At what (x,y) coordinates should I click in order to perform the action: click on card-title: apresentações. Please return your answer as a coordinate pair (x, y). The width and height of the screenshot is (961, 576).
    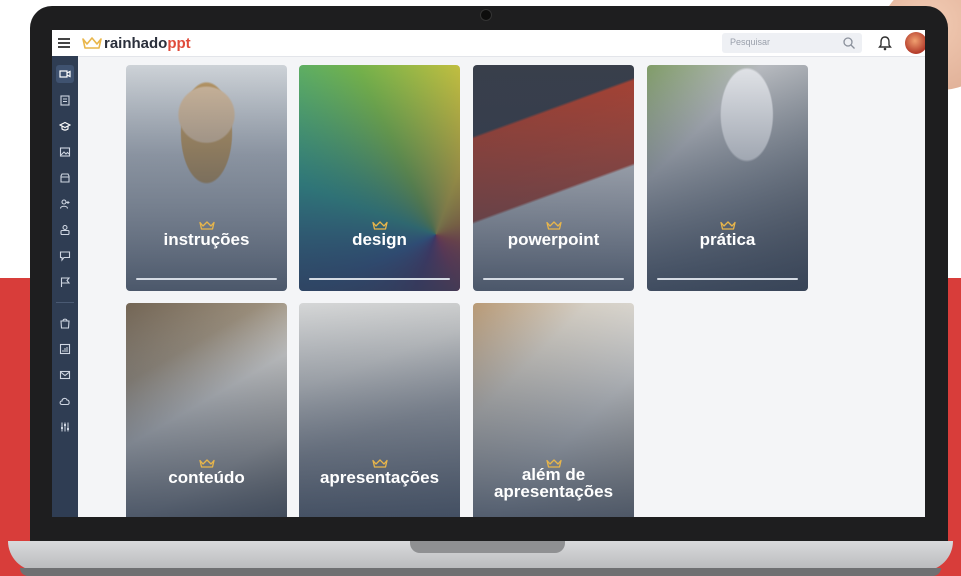
    Looking at the image, I should click on (379, 477).